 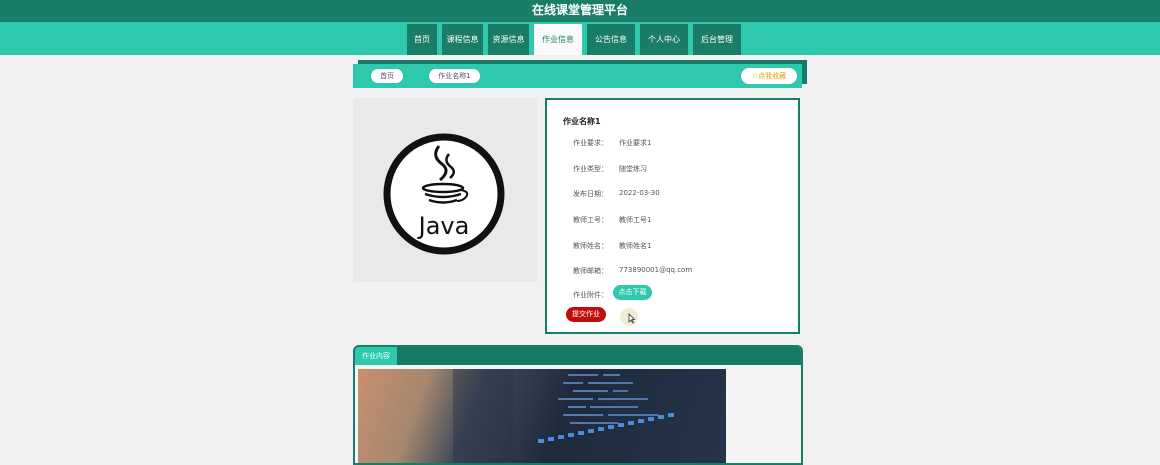 I want to click on nav-items: 首页 课程信息 资源信息 作业信息 公告信息 个人中心 后台管理, so click(x=576, y=38).